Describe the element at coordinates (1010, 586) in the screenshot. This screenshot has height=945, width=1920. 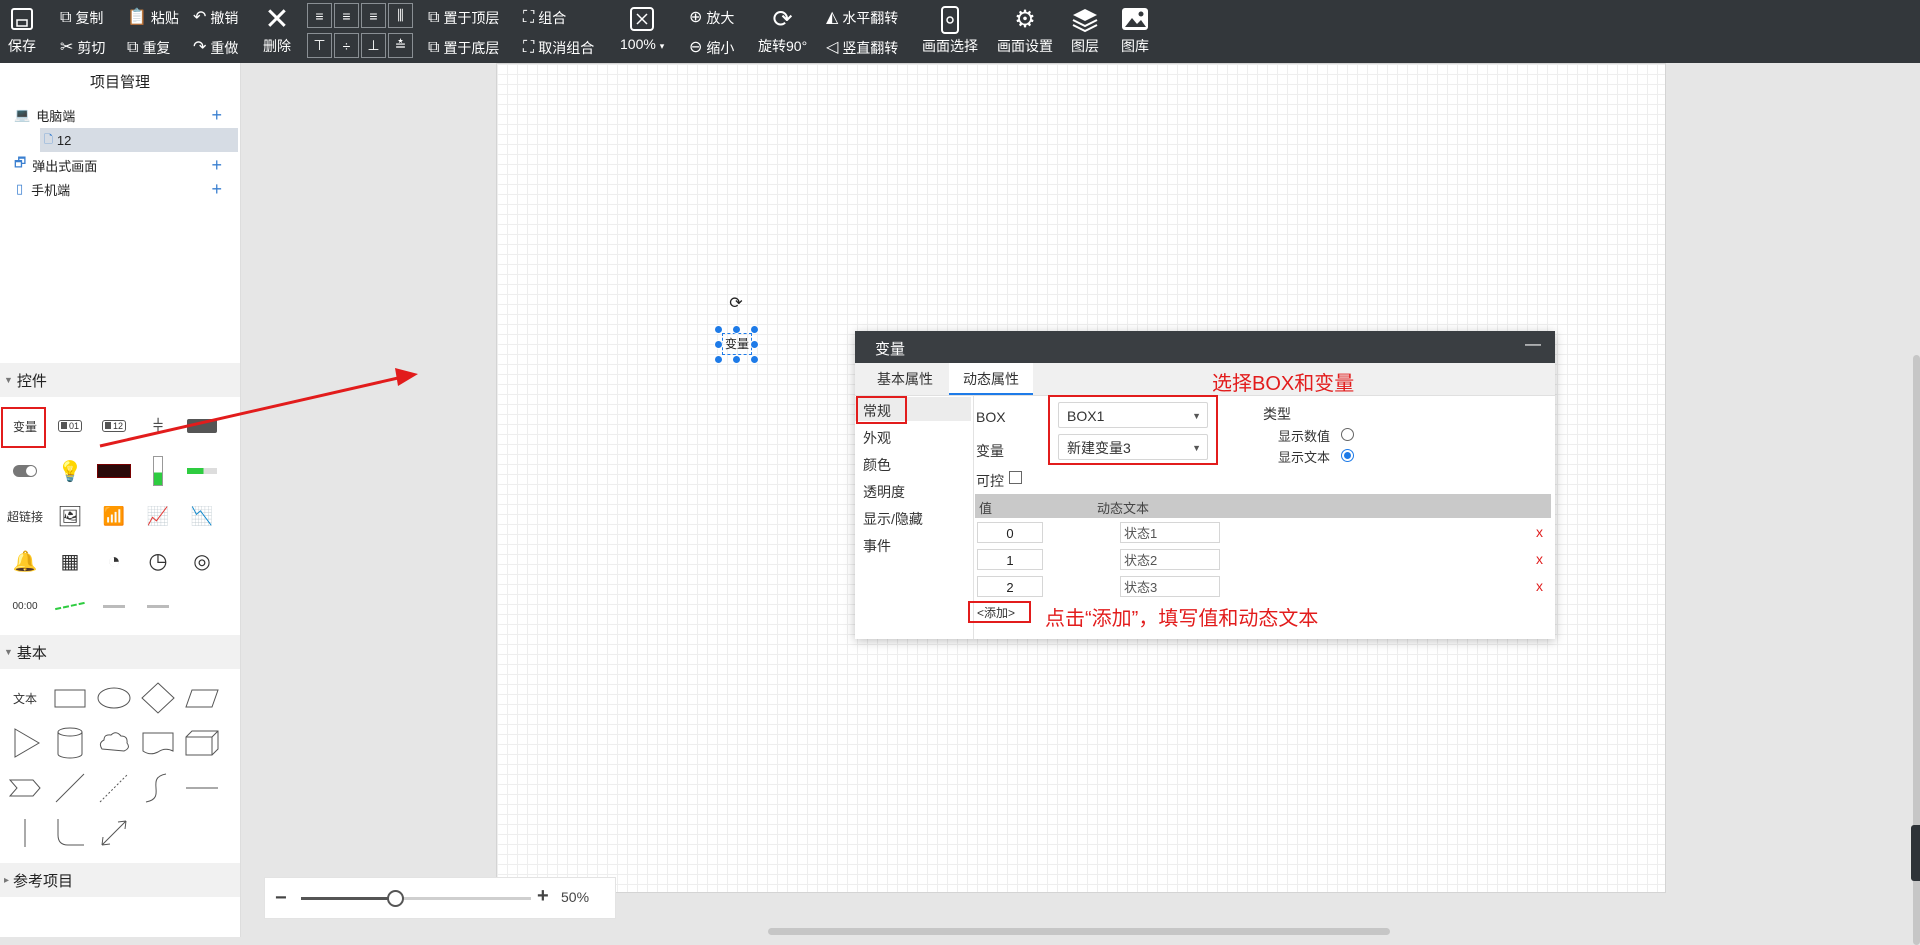
I see `value-input: 2` at that location.